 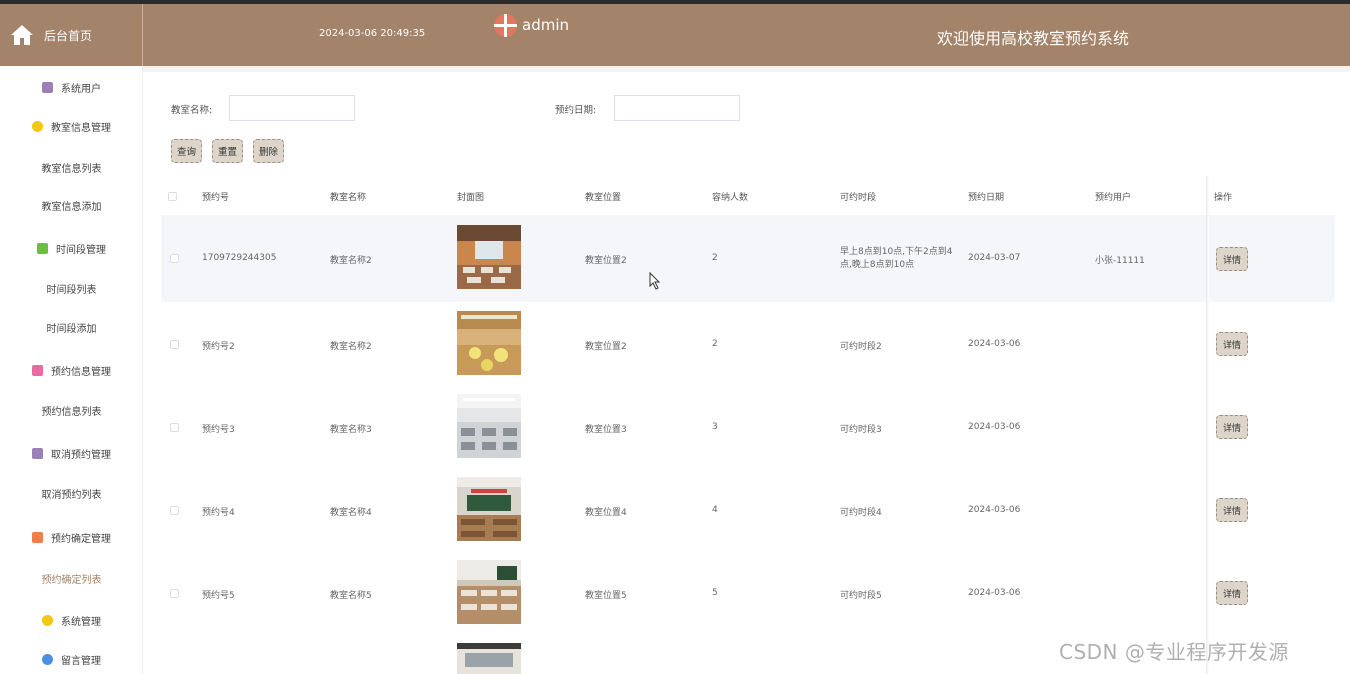 What do you see at coordinates (861, 513) in the screenshot?
I see `time-slot: 可约时段4` at bounding box center [861, 513].